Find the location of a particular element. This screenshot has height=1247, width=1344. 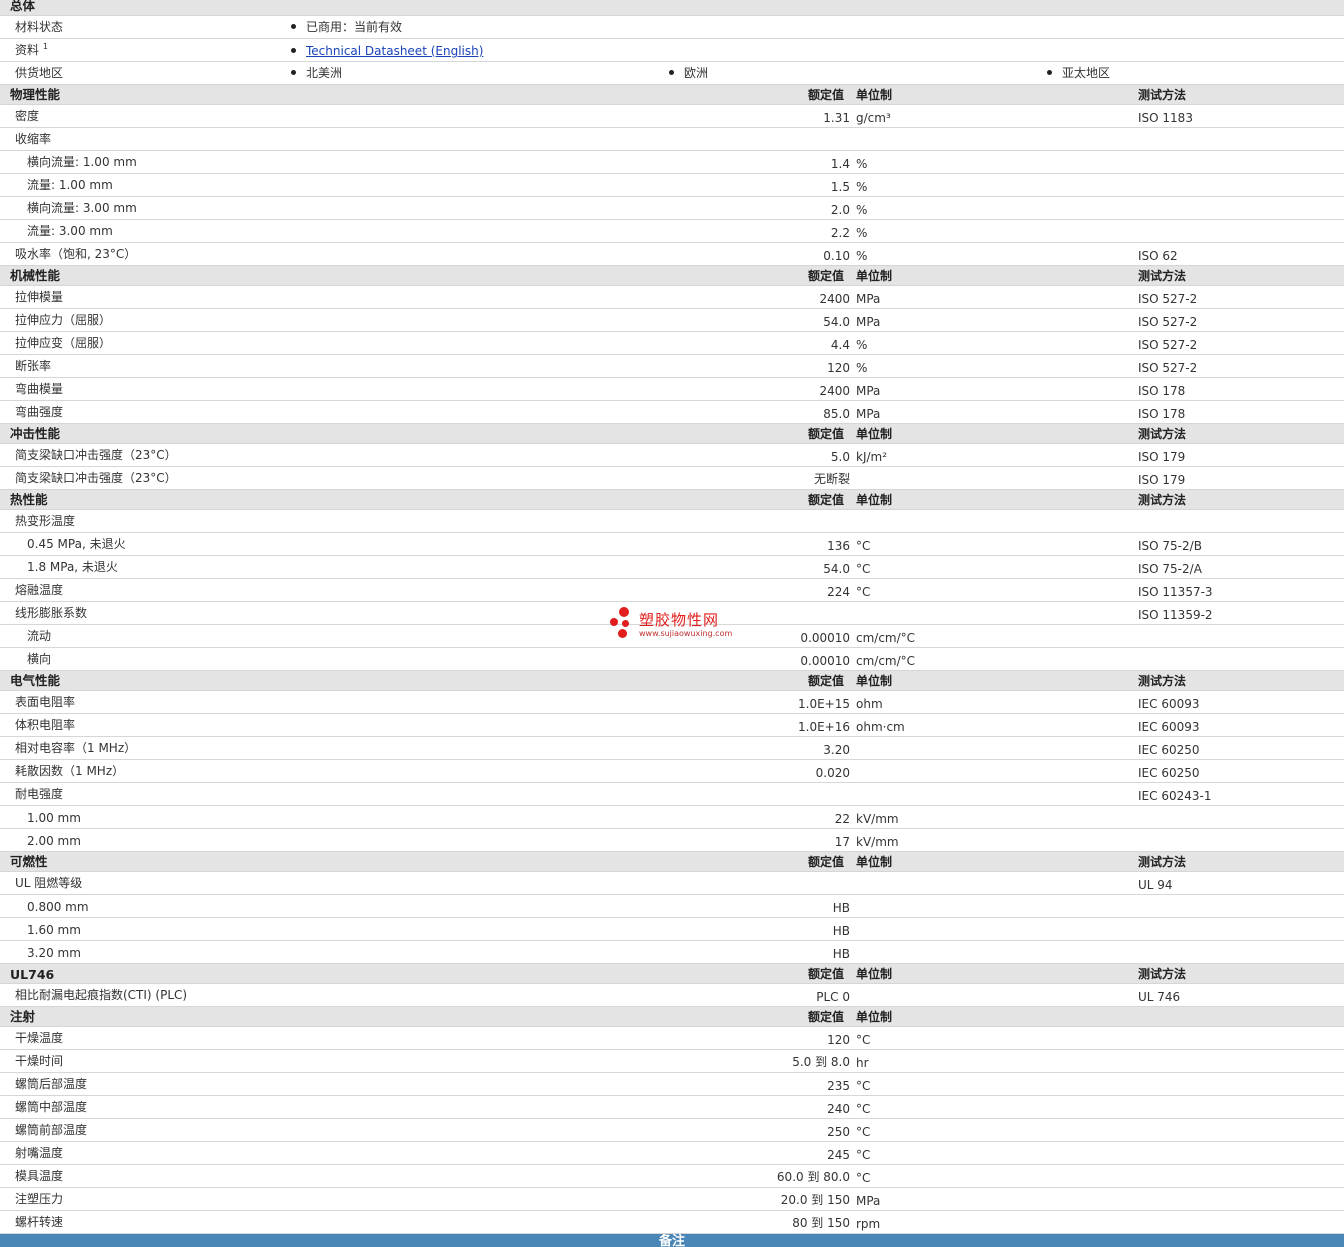

property-row: 流量: 3.00 mm 2.2% is located at coordinates (672, 231).